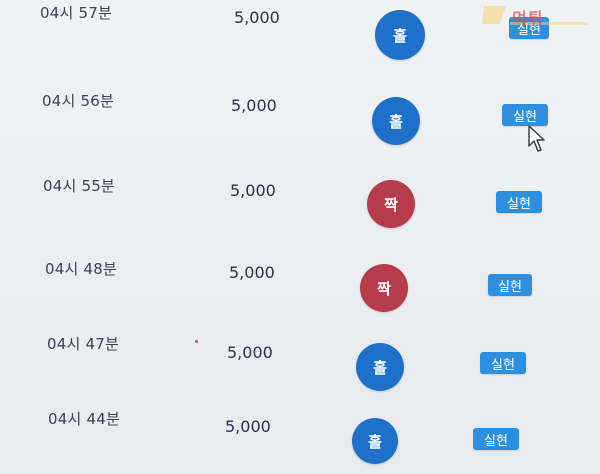  I want to click on list-item: 04시 56분 5,000 홀 실현, so click(300, 119).